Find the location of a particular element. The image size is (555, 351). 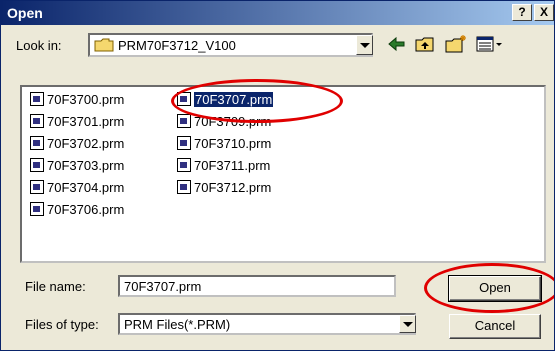

title-bar: Open ? X is located at coordinates (277, 13).